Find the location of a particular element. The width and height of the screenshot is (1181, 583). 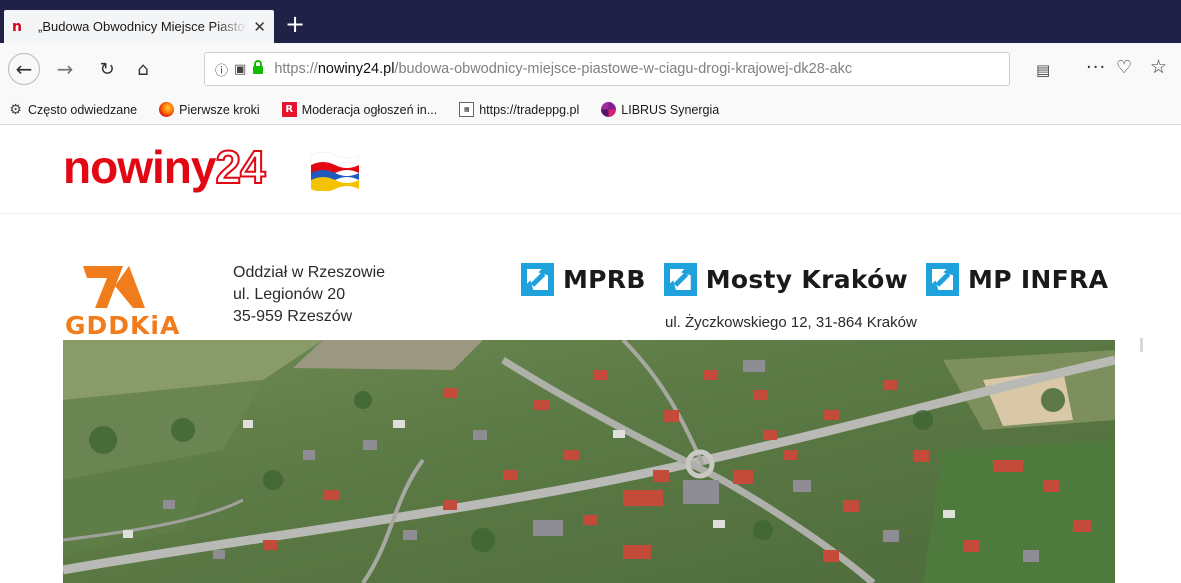

mosty-krakow-logo-icon is located at coordinates (680, 279).